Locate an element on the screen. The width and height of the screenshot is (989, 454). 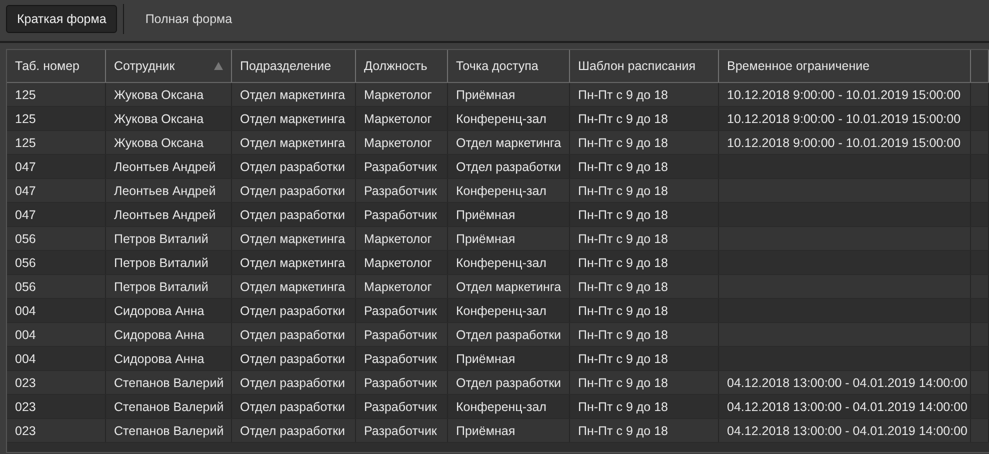
column-header: Шаблон расписания is located at coordinates (644, 66).